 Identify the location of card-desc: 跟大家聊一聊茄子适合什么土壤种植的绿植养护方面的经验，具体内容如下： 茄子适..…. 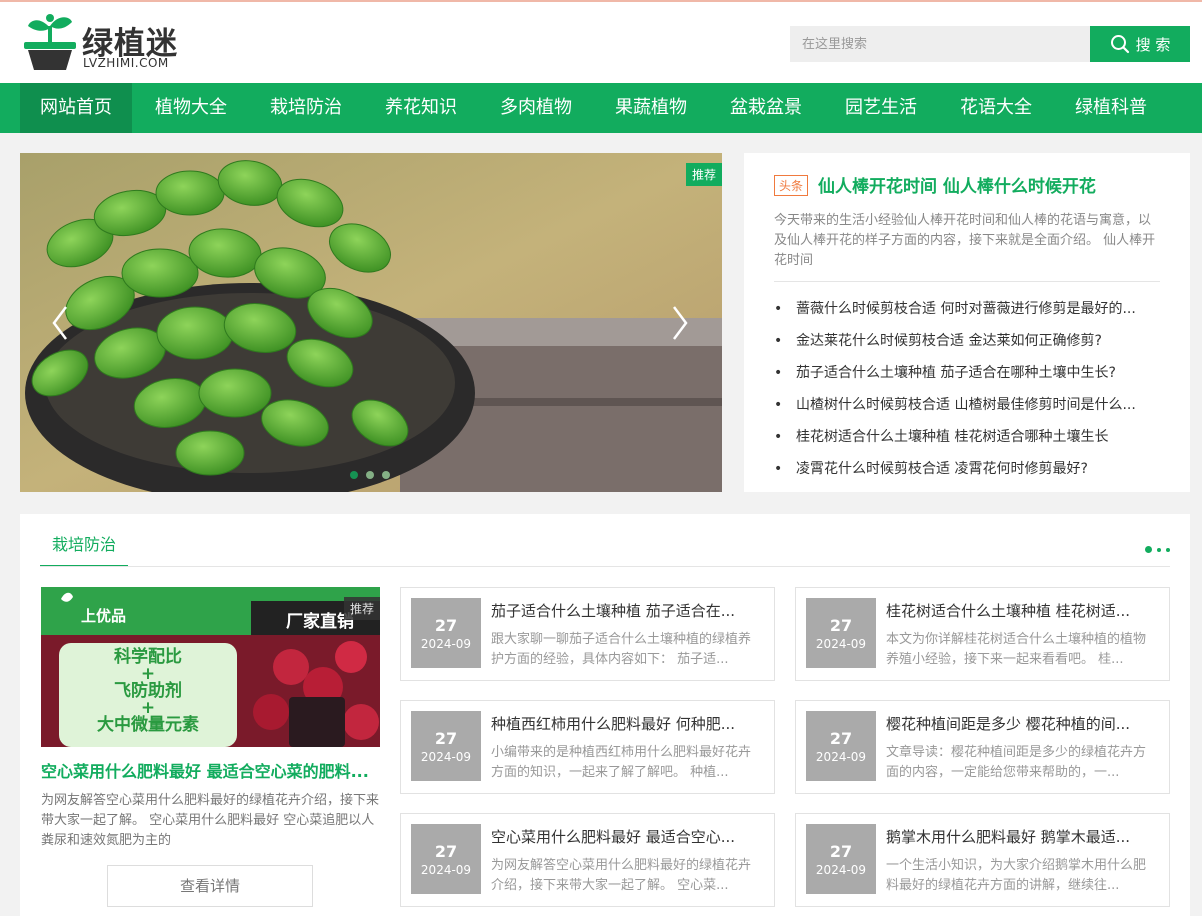
(621, 649).